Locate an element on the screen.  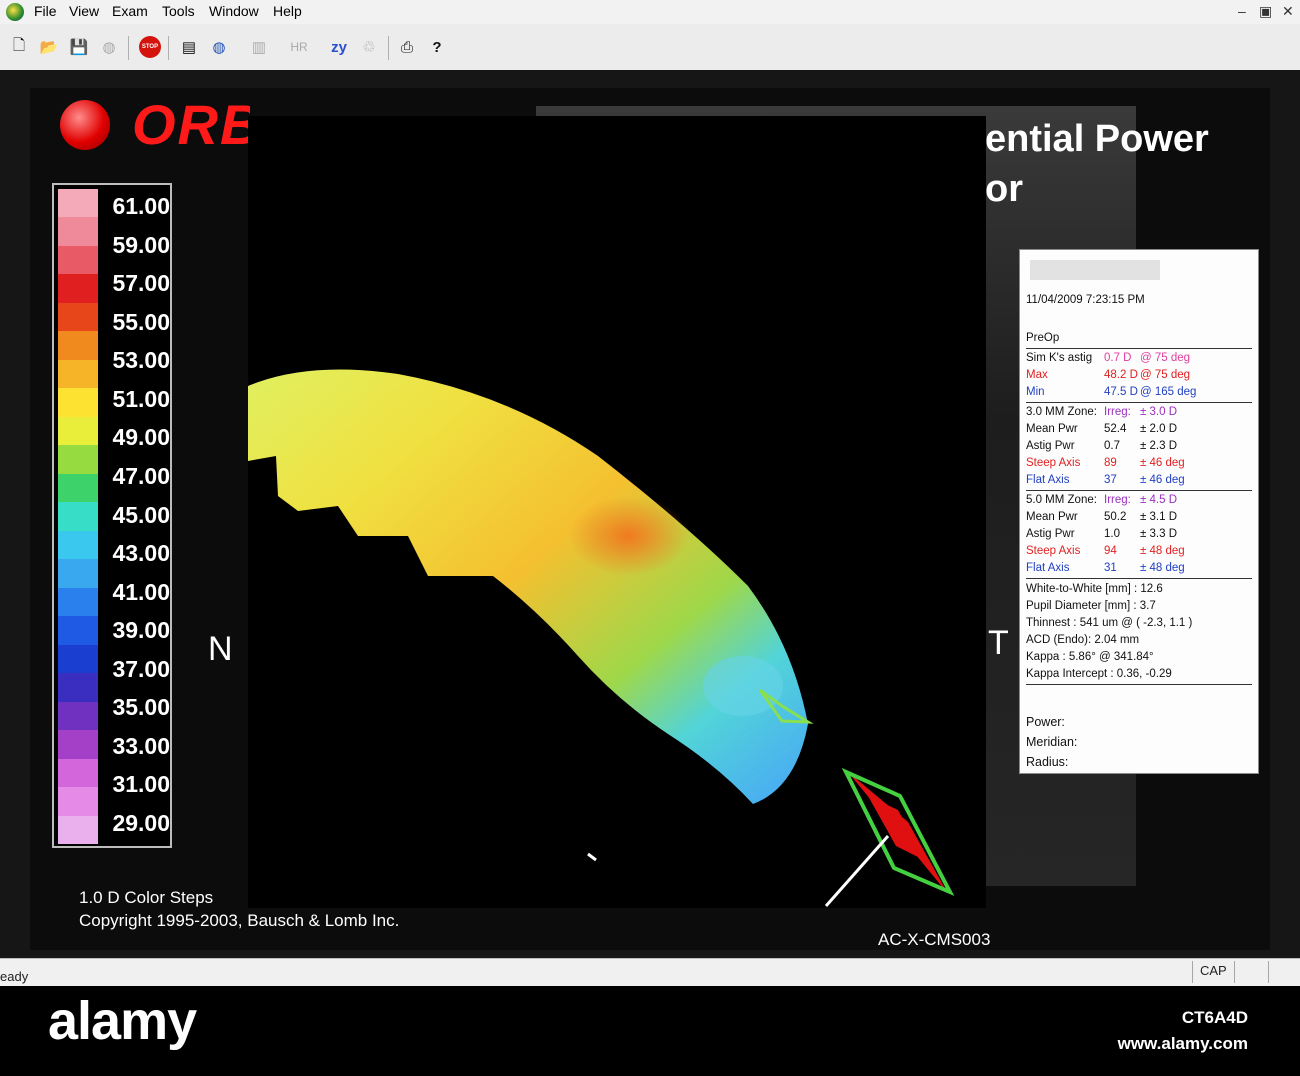
new-file-icon: 🗋 is located at coordinates (19, 47).